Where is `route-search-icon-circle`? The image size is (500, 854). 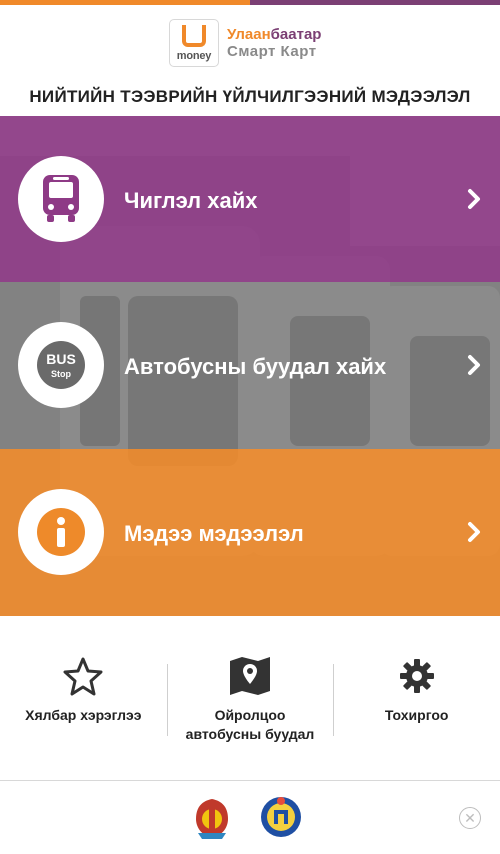
route-search-icon-circle is located at coordinates (61, 199).